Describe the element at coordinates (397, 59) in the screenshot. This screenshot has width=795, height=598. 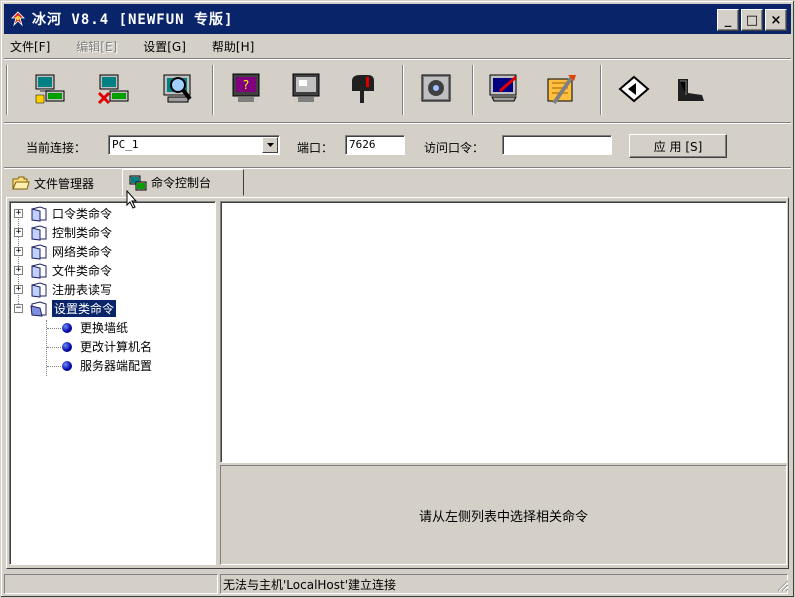
I see `menu-divider` at that location.